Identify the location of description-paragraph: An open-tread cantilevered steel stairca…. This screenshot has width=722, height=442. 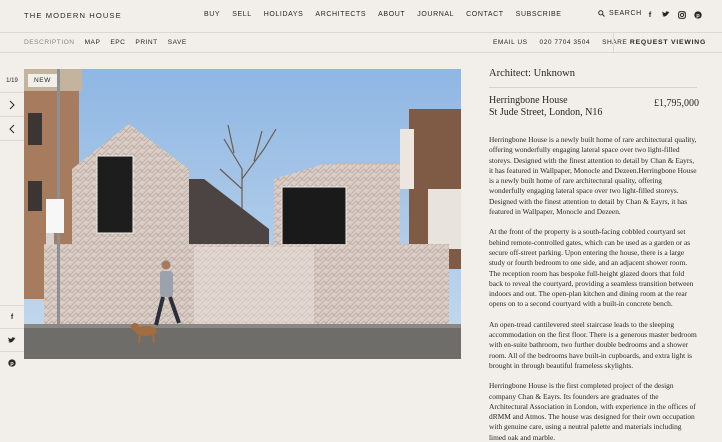
(593, 344).